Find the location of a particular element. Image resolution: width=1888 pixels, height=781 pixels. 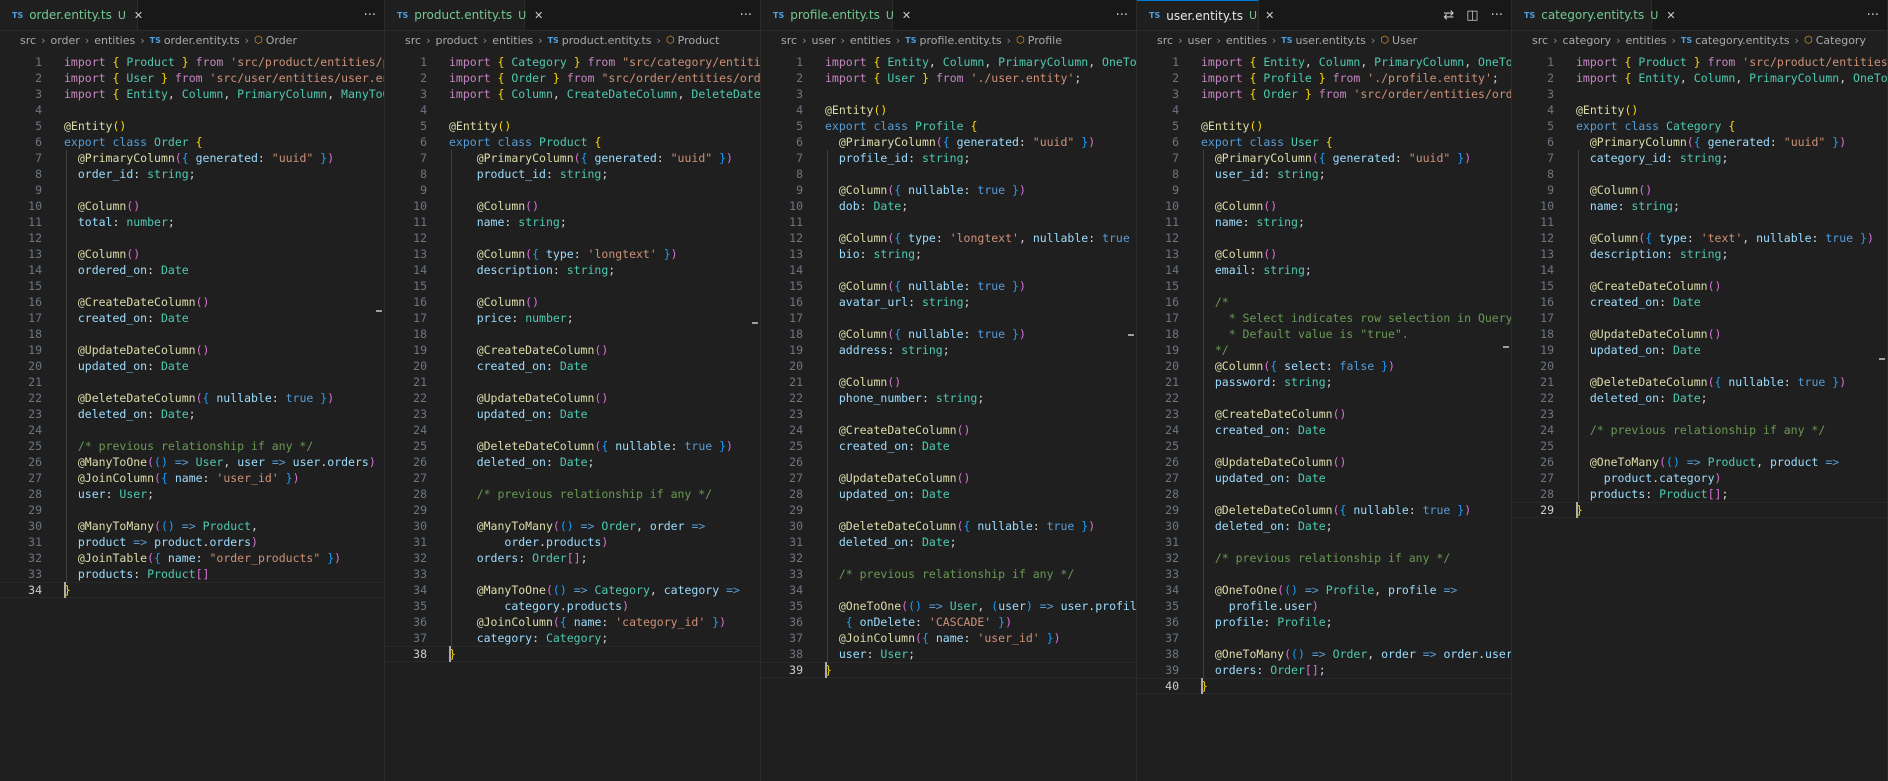

breadcrumb-folder: order is located at coordinates (64, 40).